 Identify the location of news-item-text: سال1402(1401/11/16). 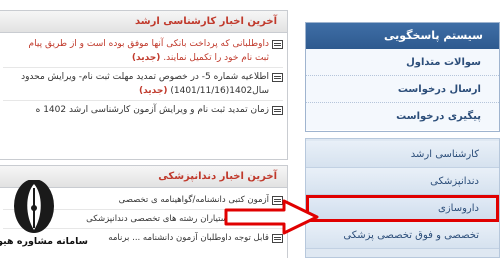
(219, 91).